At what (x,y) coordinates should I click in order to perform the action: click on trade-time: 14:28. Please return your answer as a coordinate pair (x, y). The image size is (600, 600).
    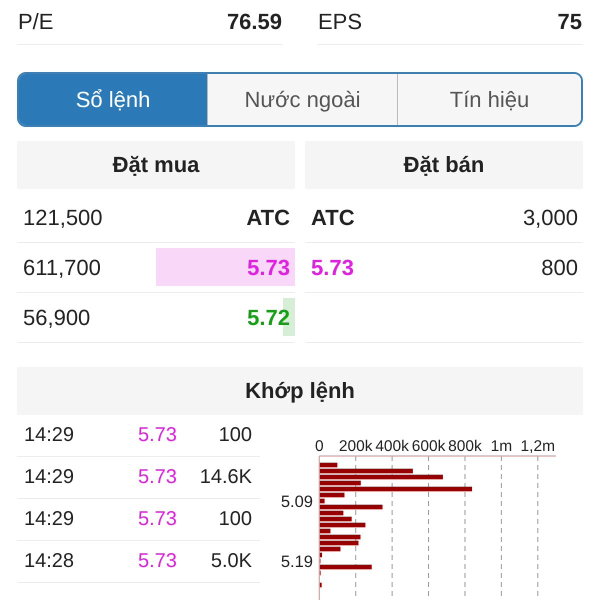
    Looking at the image, I should click on (49, 561).